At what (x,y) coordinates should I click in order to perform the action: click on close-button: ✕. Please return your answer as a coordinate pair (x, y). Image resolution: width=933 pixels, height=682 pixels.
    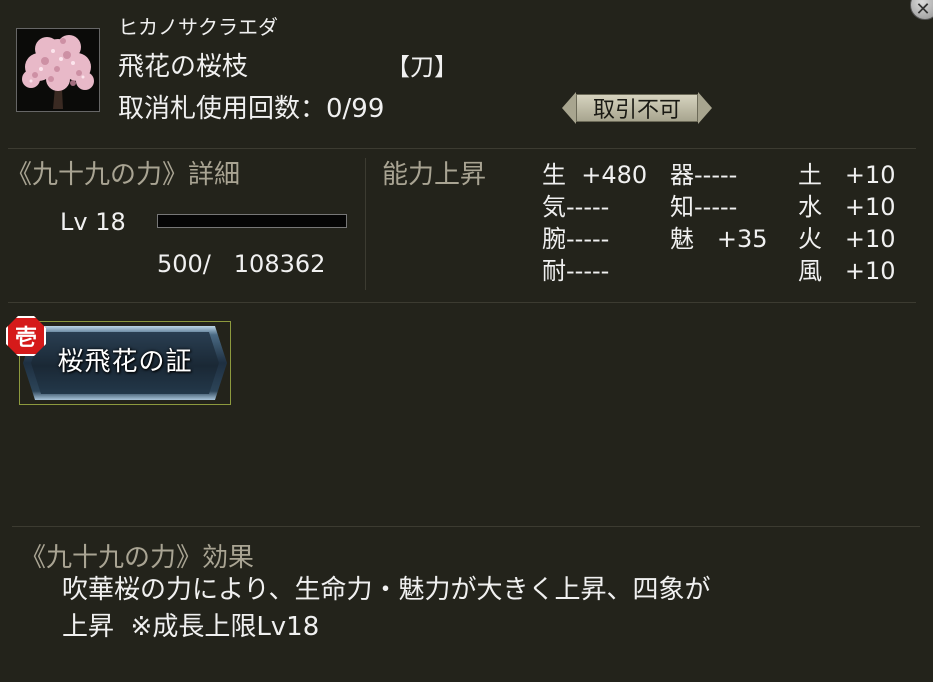
    Looking at the image, I should click on (921, 10).